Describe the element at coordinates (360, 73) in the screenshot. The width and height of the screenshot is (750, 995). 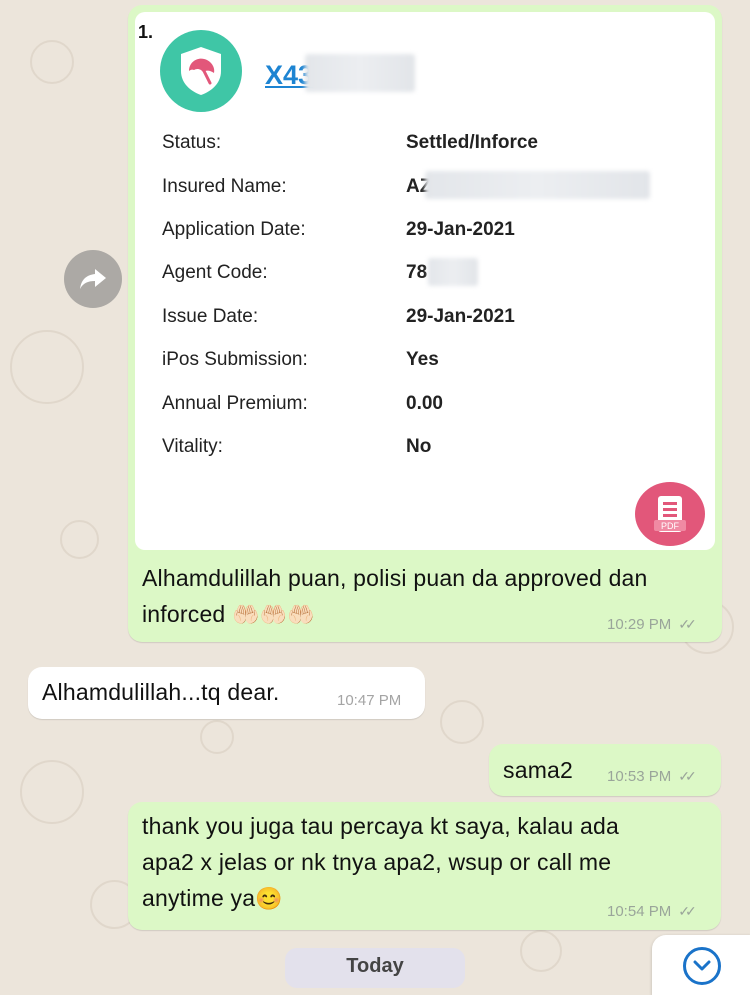
I see `policy-number-redaction` at that location.